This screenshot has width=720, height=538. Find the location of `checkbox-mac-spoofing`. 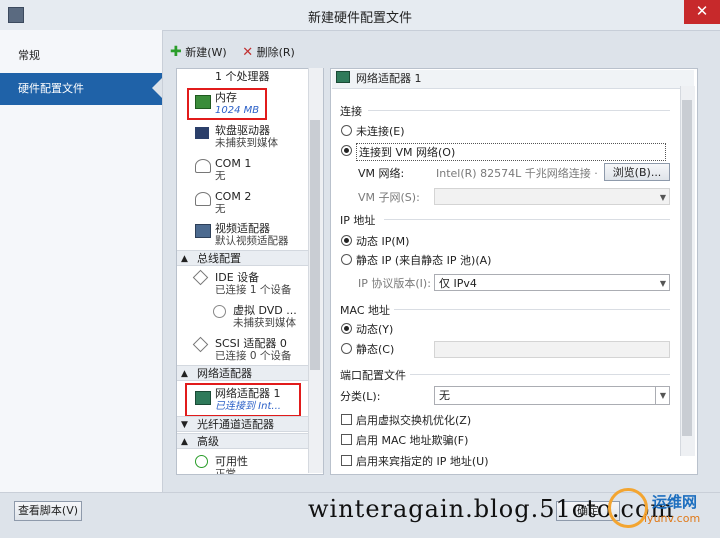

checkbox-mac-spoofing is located at coordinates (346, 439).